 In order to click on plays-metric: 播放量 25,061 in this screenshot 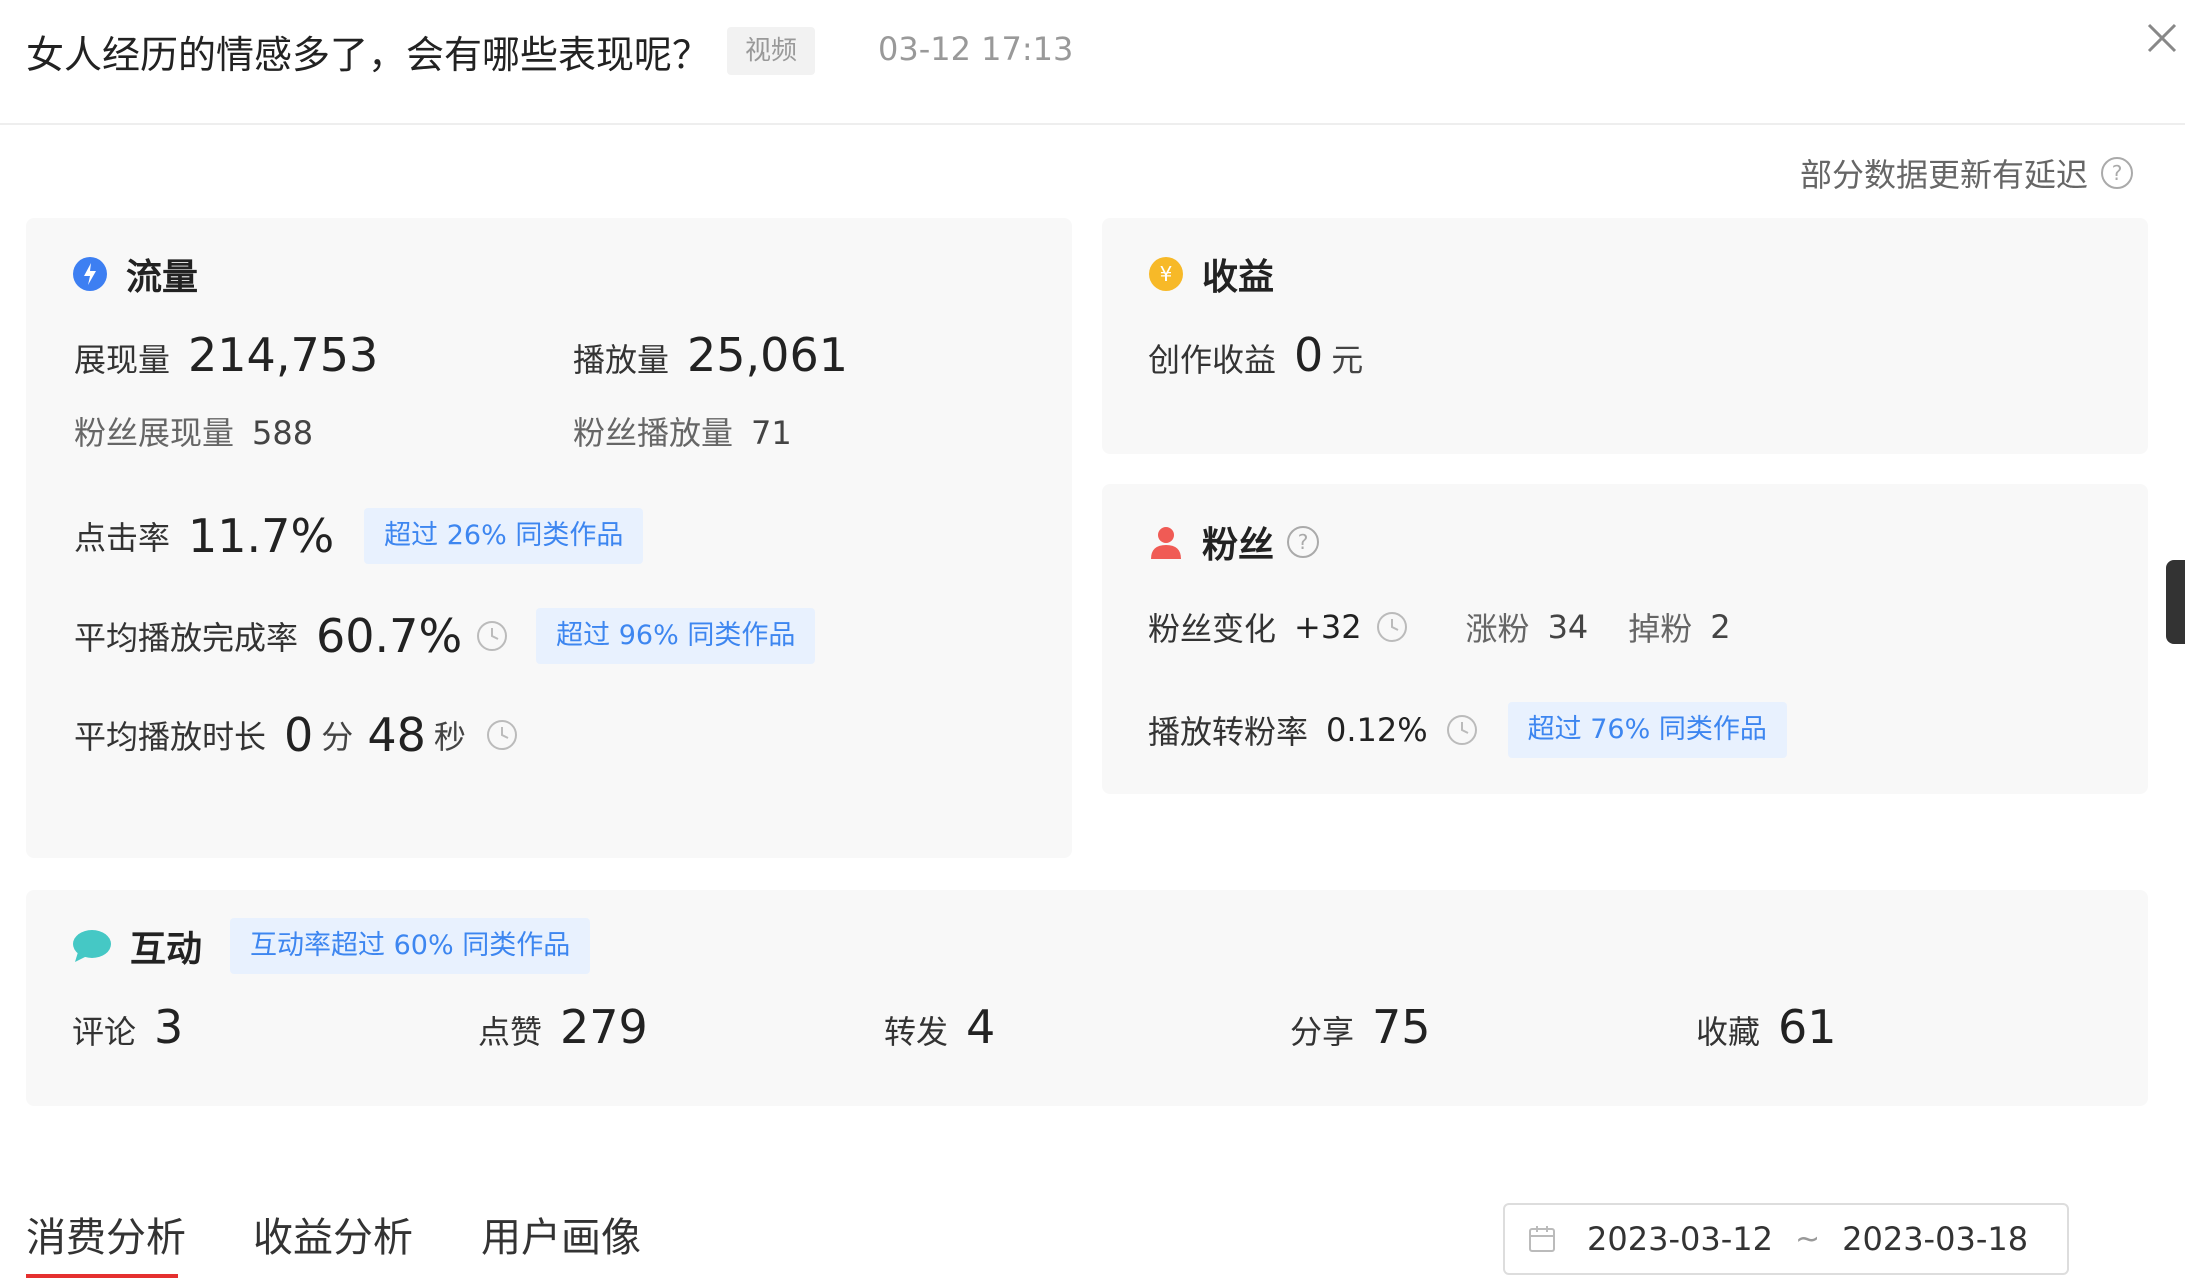, I will do `click(710, 355)`.